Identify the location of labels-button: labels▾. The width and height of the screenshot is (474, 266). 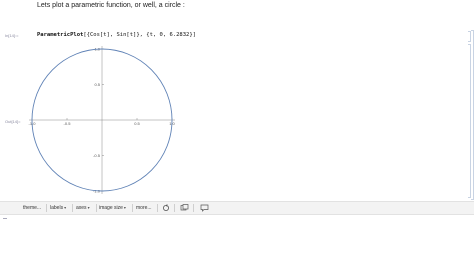
(58, 208).